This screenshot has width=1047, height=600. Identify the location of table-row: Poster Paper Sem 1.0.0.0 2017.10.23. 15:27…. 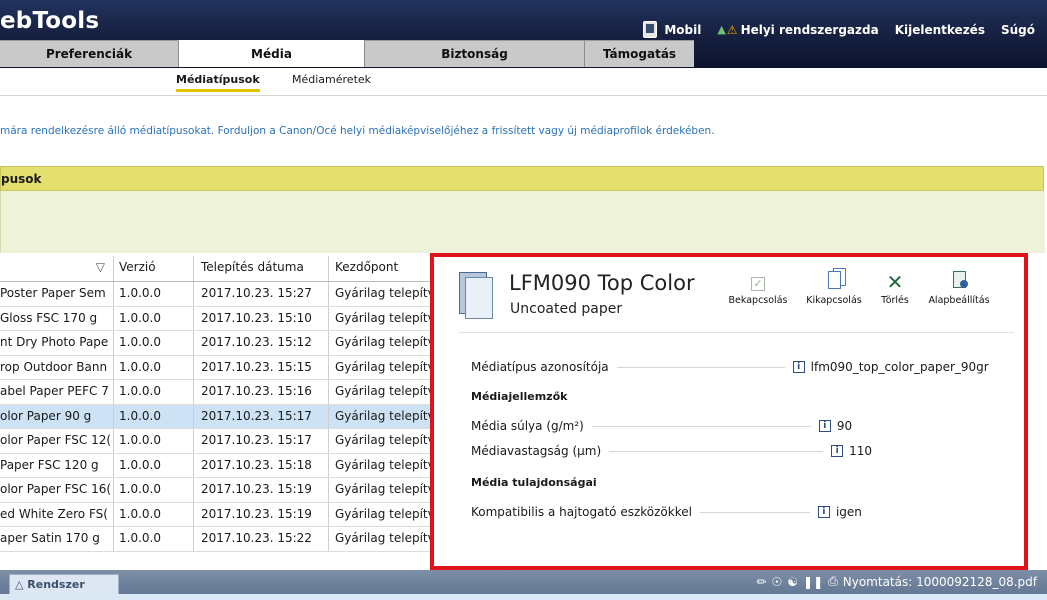
(220, 294).